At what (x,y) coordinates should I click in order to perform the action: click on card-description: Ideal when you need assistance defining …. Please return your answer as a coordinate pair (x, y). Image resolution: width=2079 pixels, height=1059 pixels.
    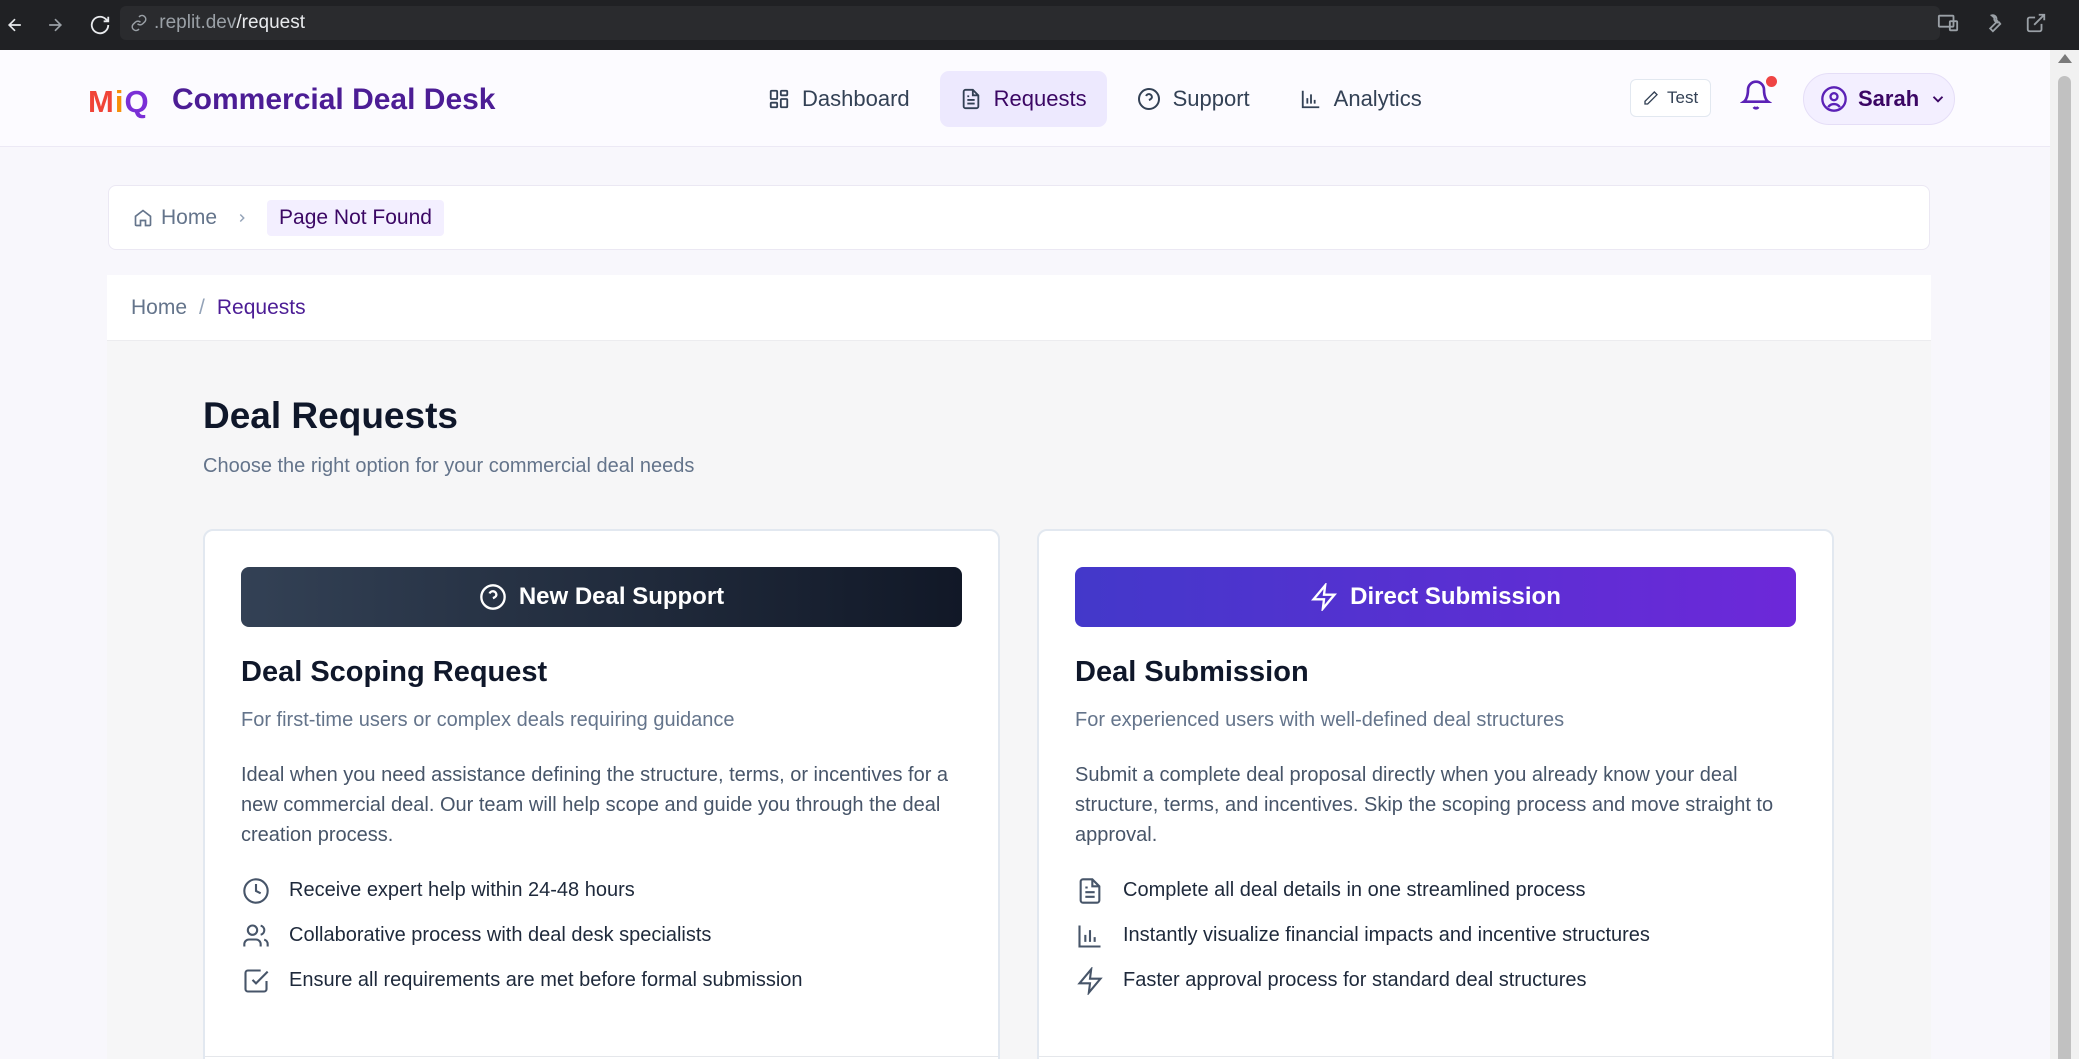
    Looking at the image, I should click on (595, 805).